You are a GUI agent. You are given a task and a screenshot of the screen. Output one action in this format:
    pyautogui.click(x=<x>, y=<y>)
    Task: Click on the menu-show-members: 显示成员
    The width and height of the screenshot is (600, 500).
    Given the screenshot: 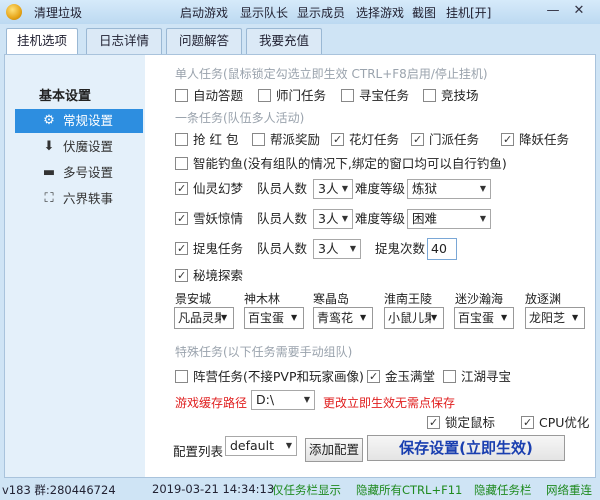 What is the action you would take?
    pyautogui.click(x=321, y=12)
    